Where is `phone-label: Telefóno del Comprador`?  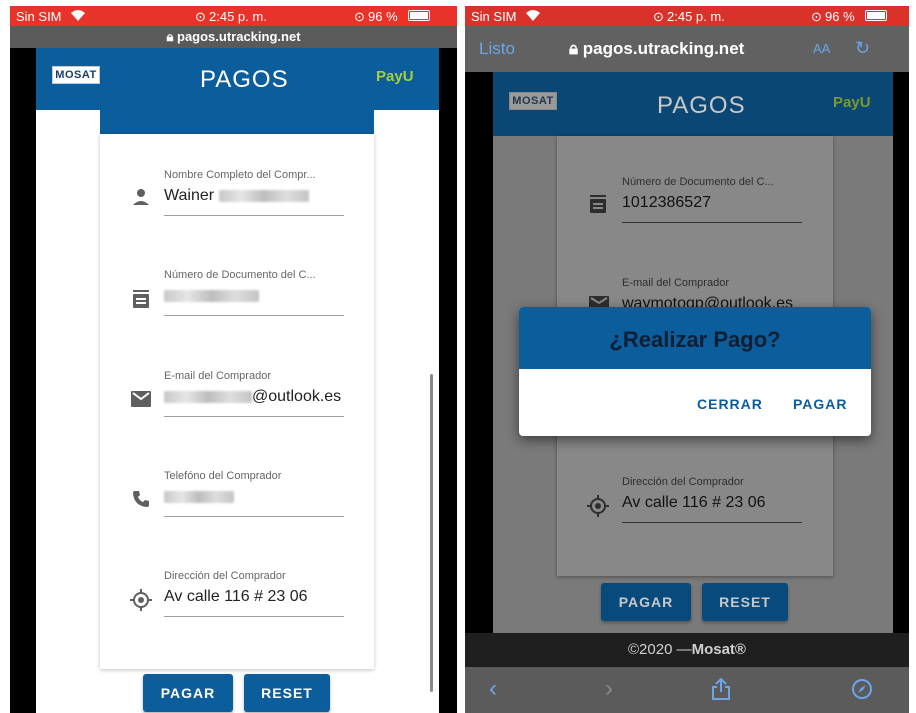
phone-label: Telefóno del Comprador is located at coordinates (223, 476).